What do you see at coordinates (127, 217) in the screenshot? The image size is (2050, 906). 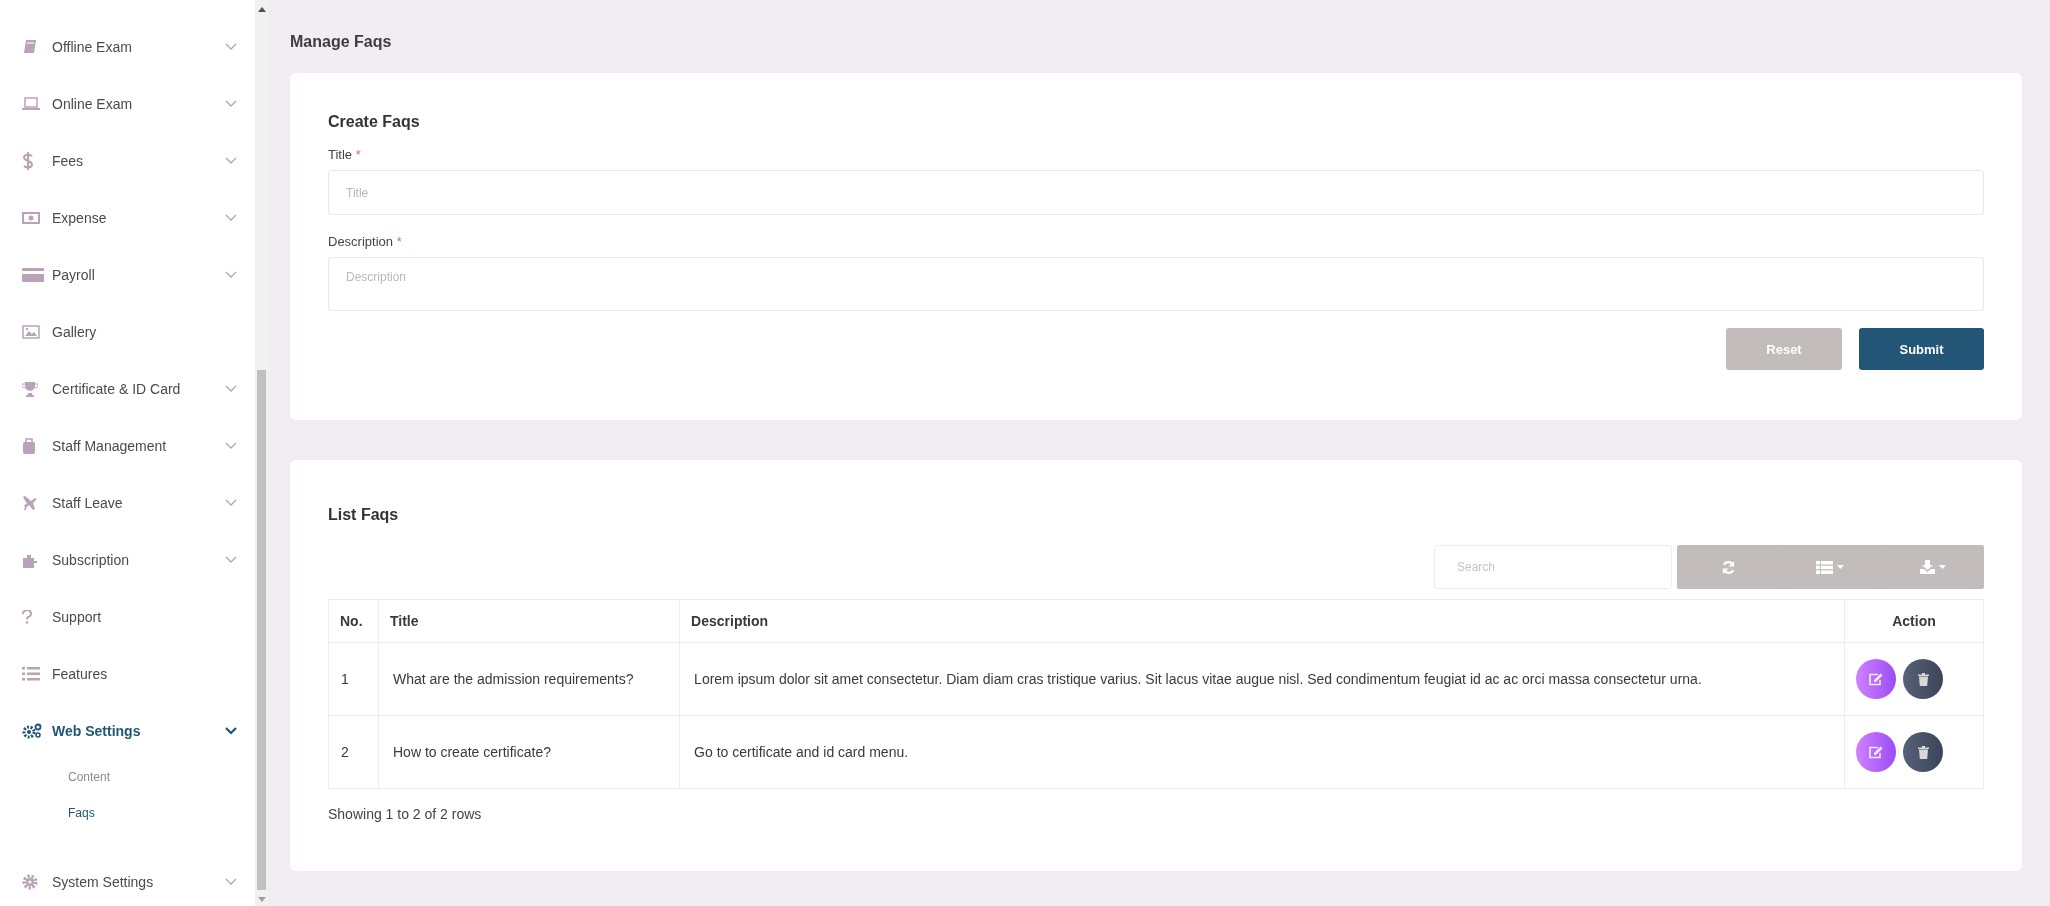 I see `sidebar-item: Expense` at bounding box center [127, 217].